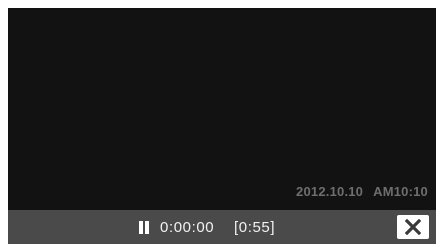 This screenshot has height=247, width=445. I want to click on close-button, so click(413, 227).